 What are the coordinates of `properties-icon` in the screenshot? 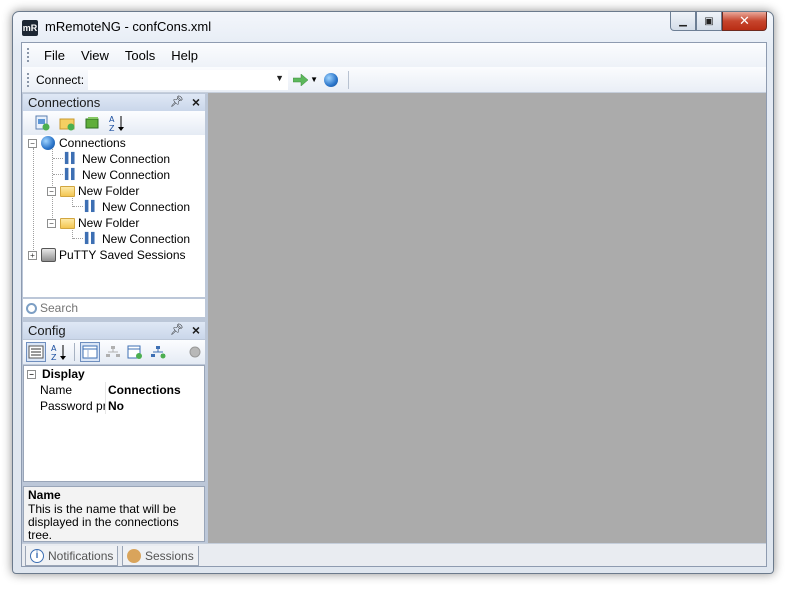 It's located at (90, 352).